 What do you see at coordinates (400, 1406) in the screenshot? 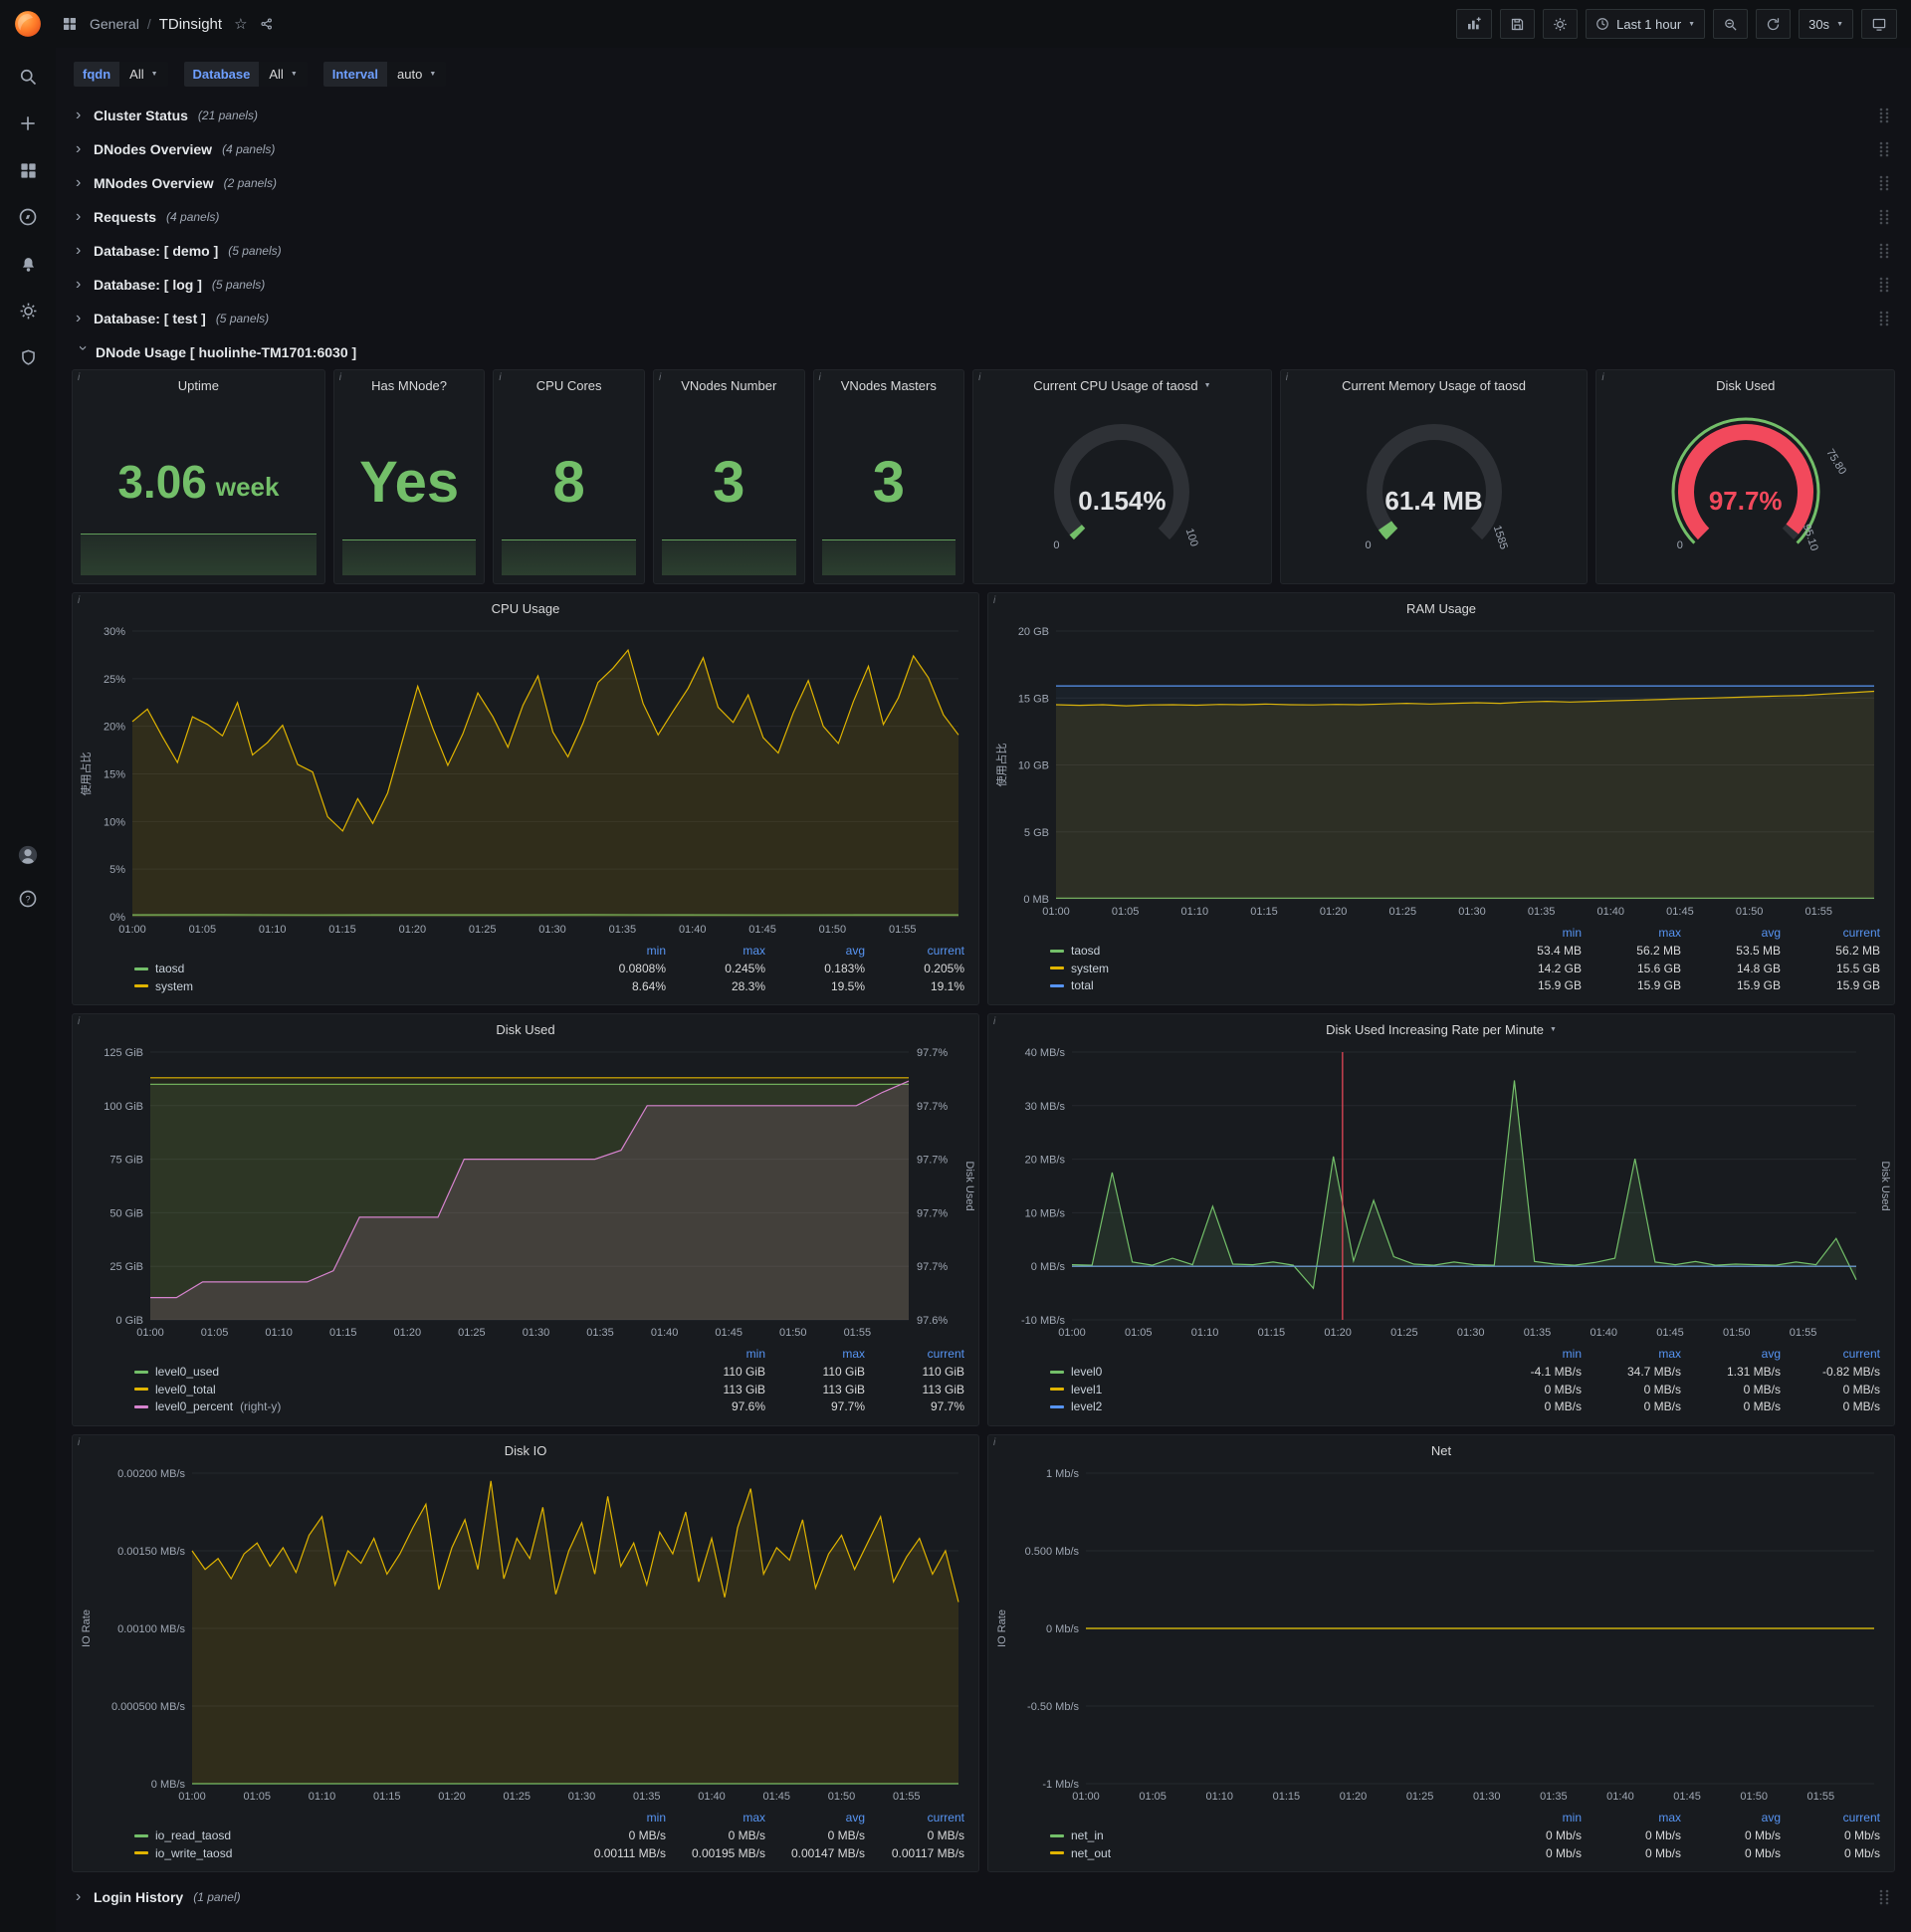
I see `legend-series-level0-percent: level0_percent (right-y)` at bounding box center [400, 1406].